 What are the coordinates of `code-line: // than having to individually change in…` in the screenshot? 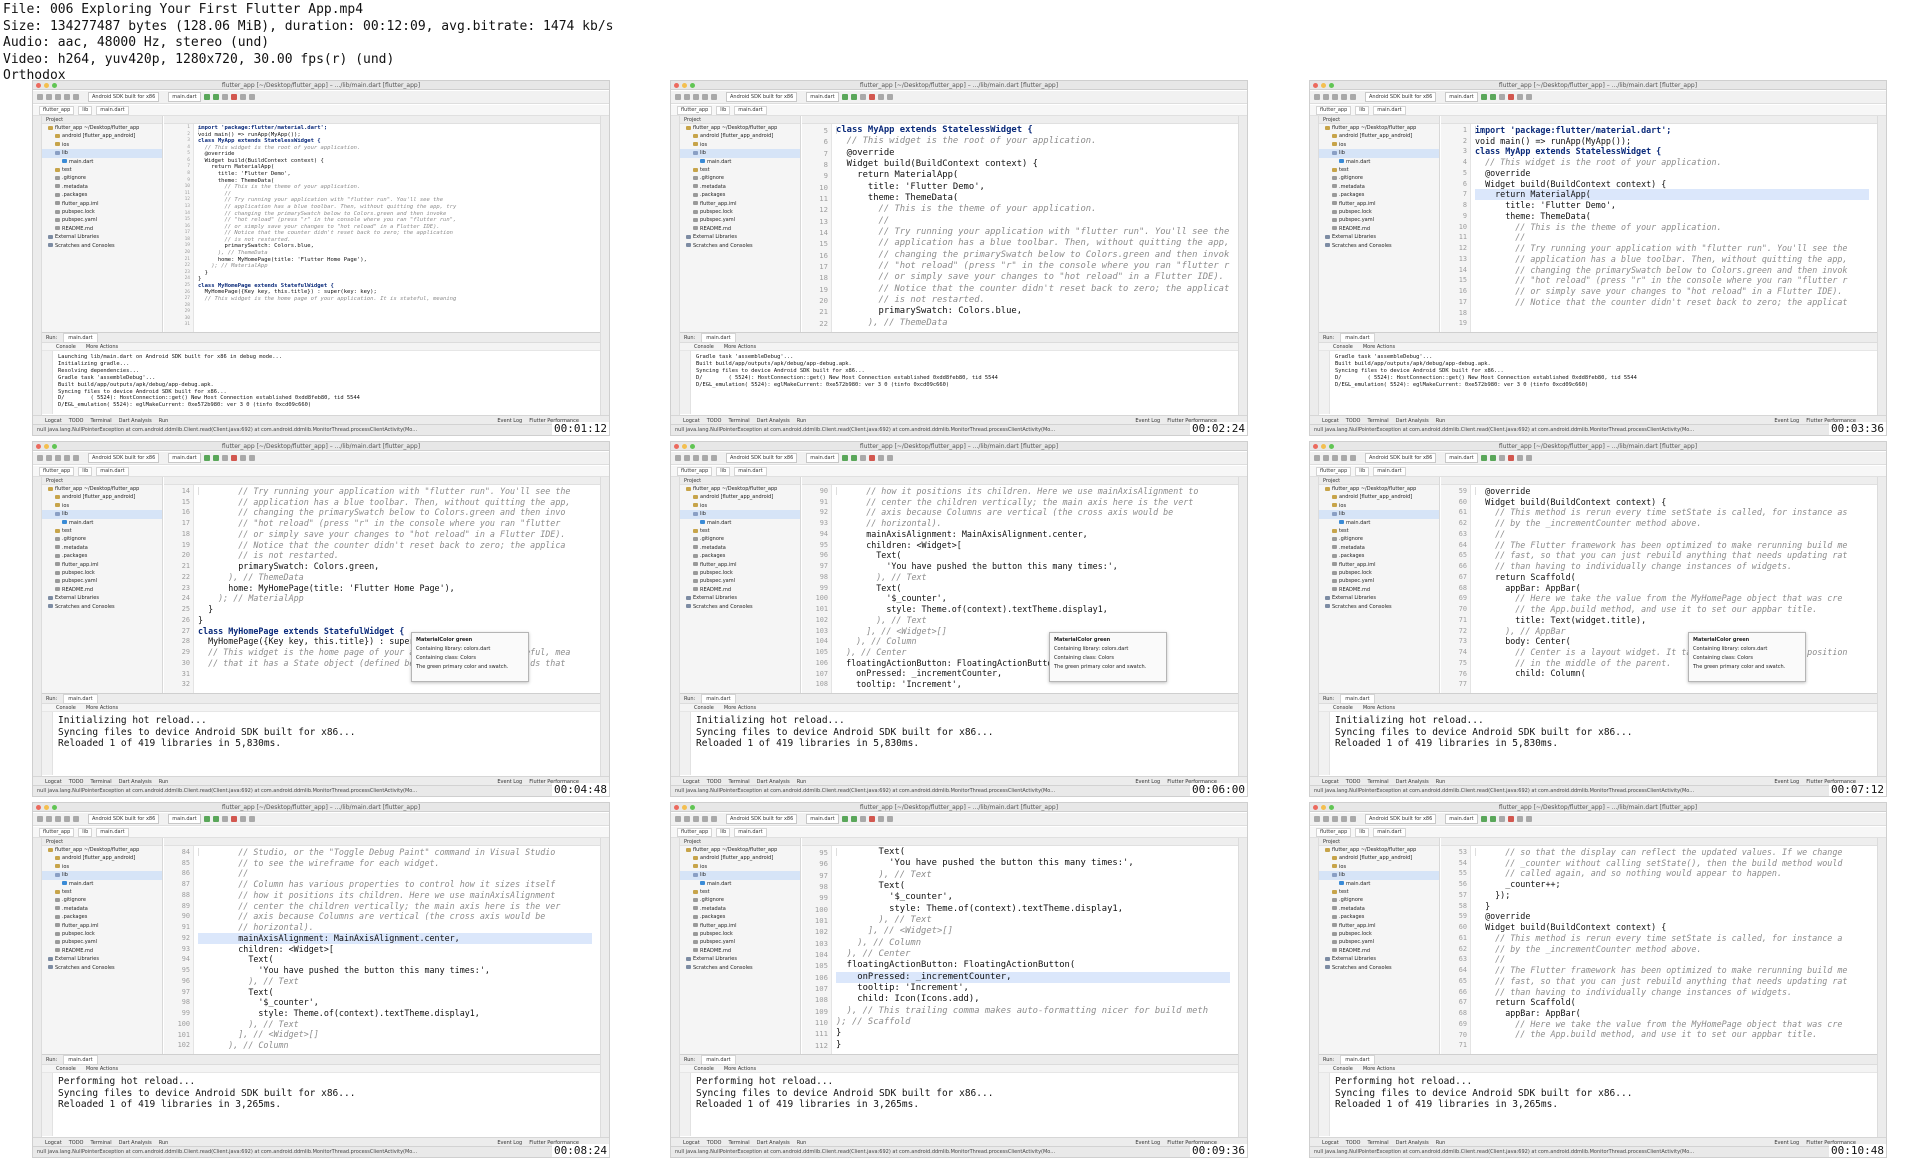 It's located at (1672, 992).